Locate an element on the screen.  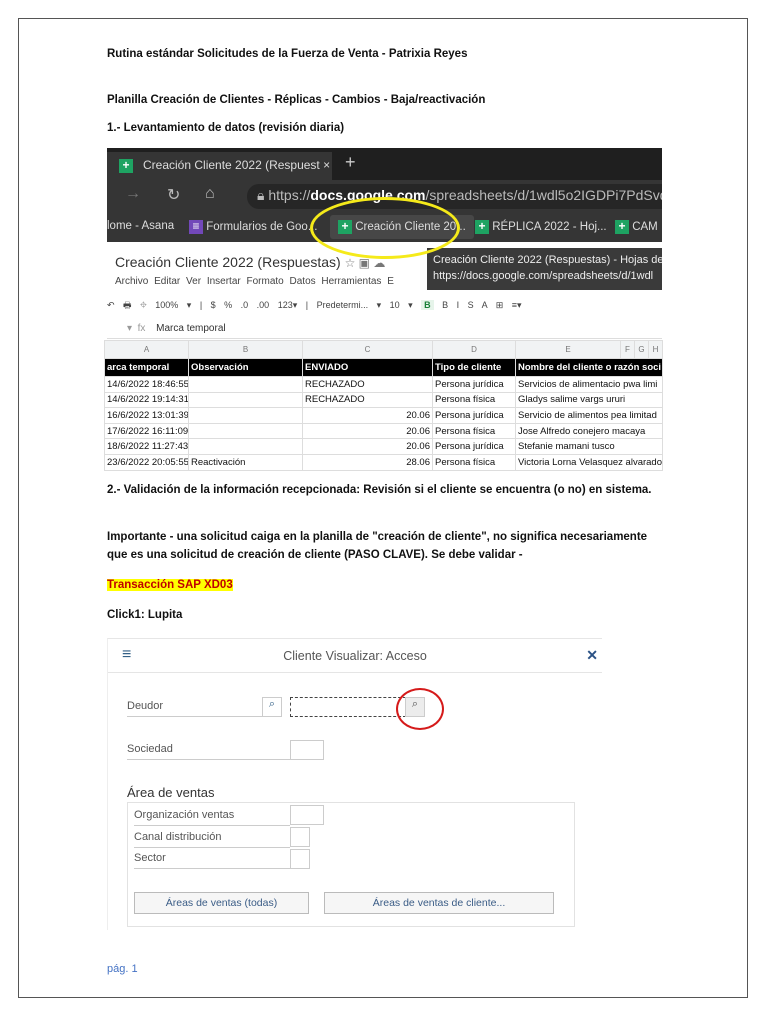
click1-label: Click1: Lupita is located at coordinates (145, 615).